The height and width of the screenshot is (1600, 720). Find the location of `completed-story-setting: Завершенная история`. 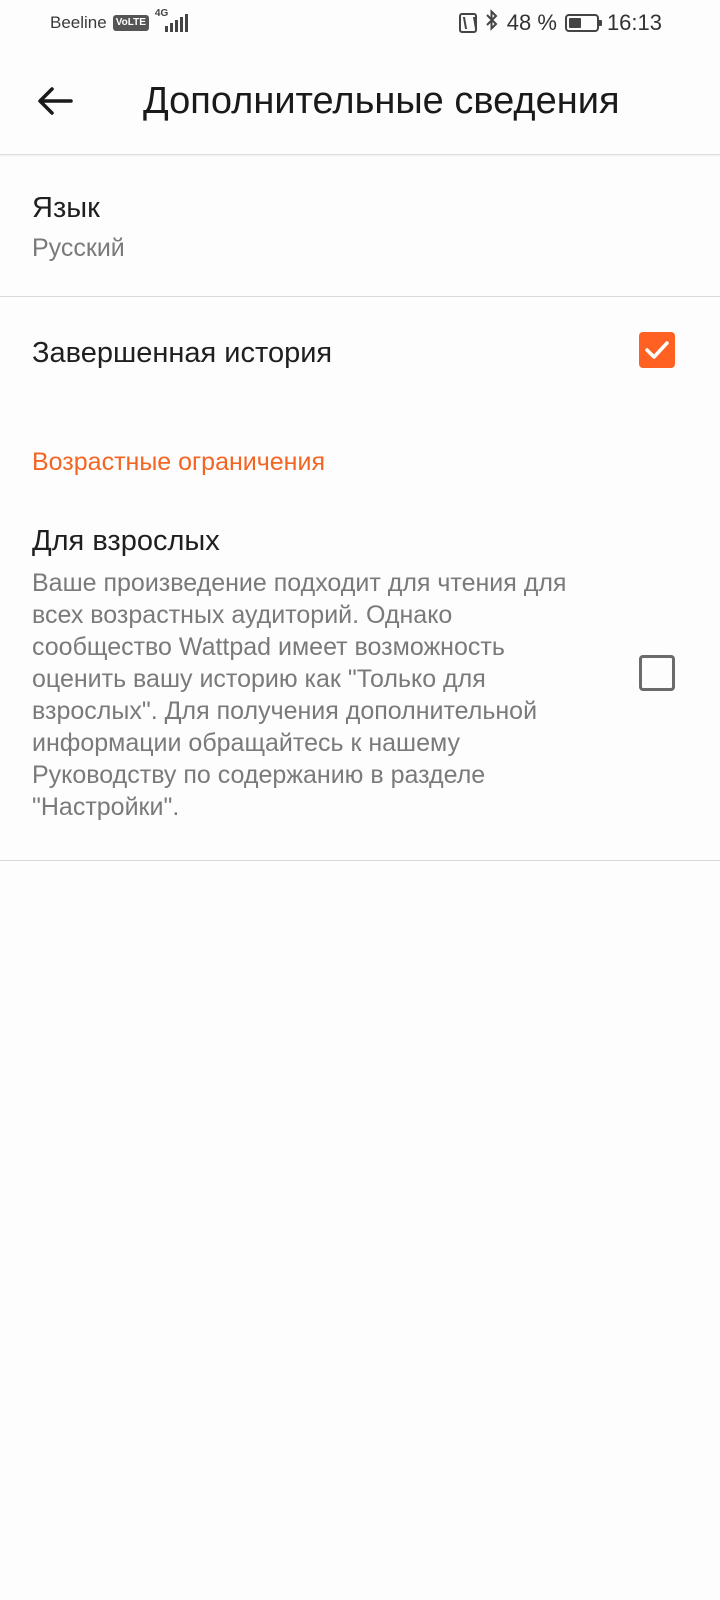

completed-story-setting: Завершенная история is located at coordinates (360, 352).